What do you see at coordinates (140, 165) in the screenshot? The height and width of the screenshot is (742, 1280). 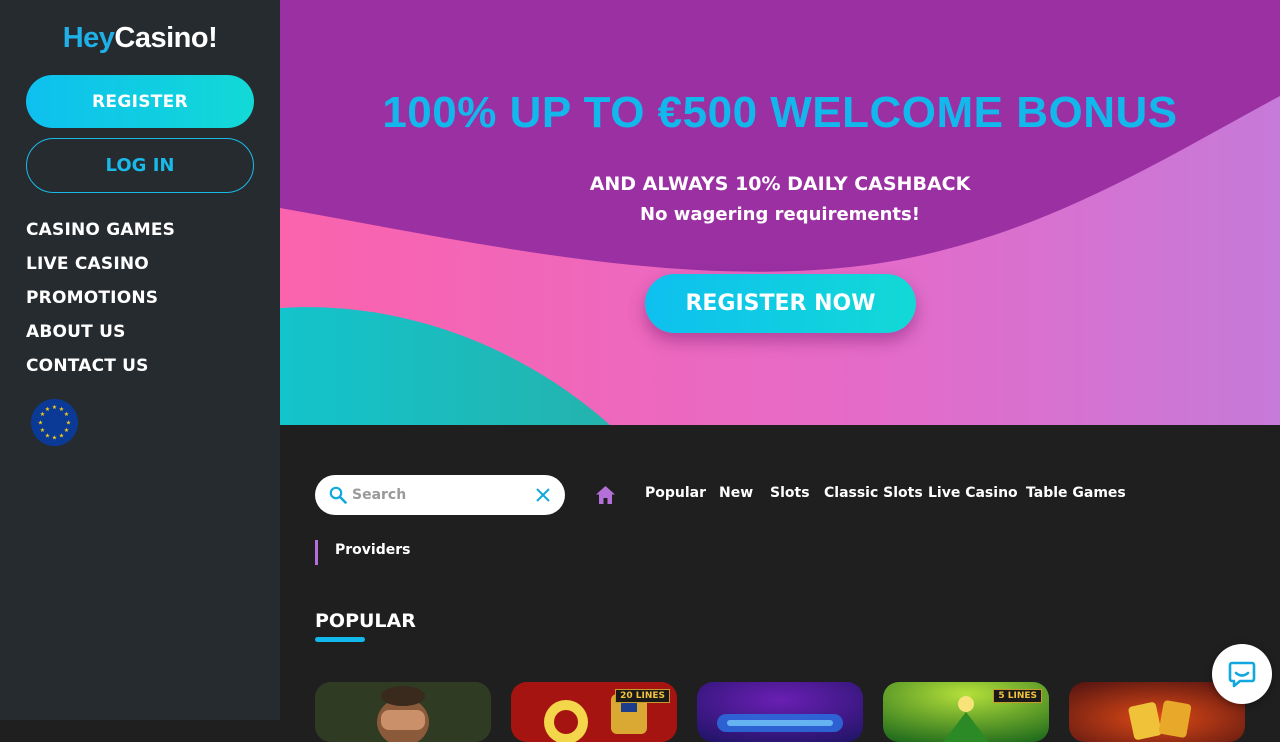 I see `login-button: LOG IN` at bounding box center [140, 165].